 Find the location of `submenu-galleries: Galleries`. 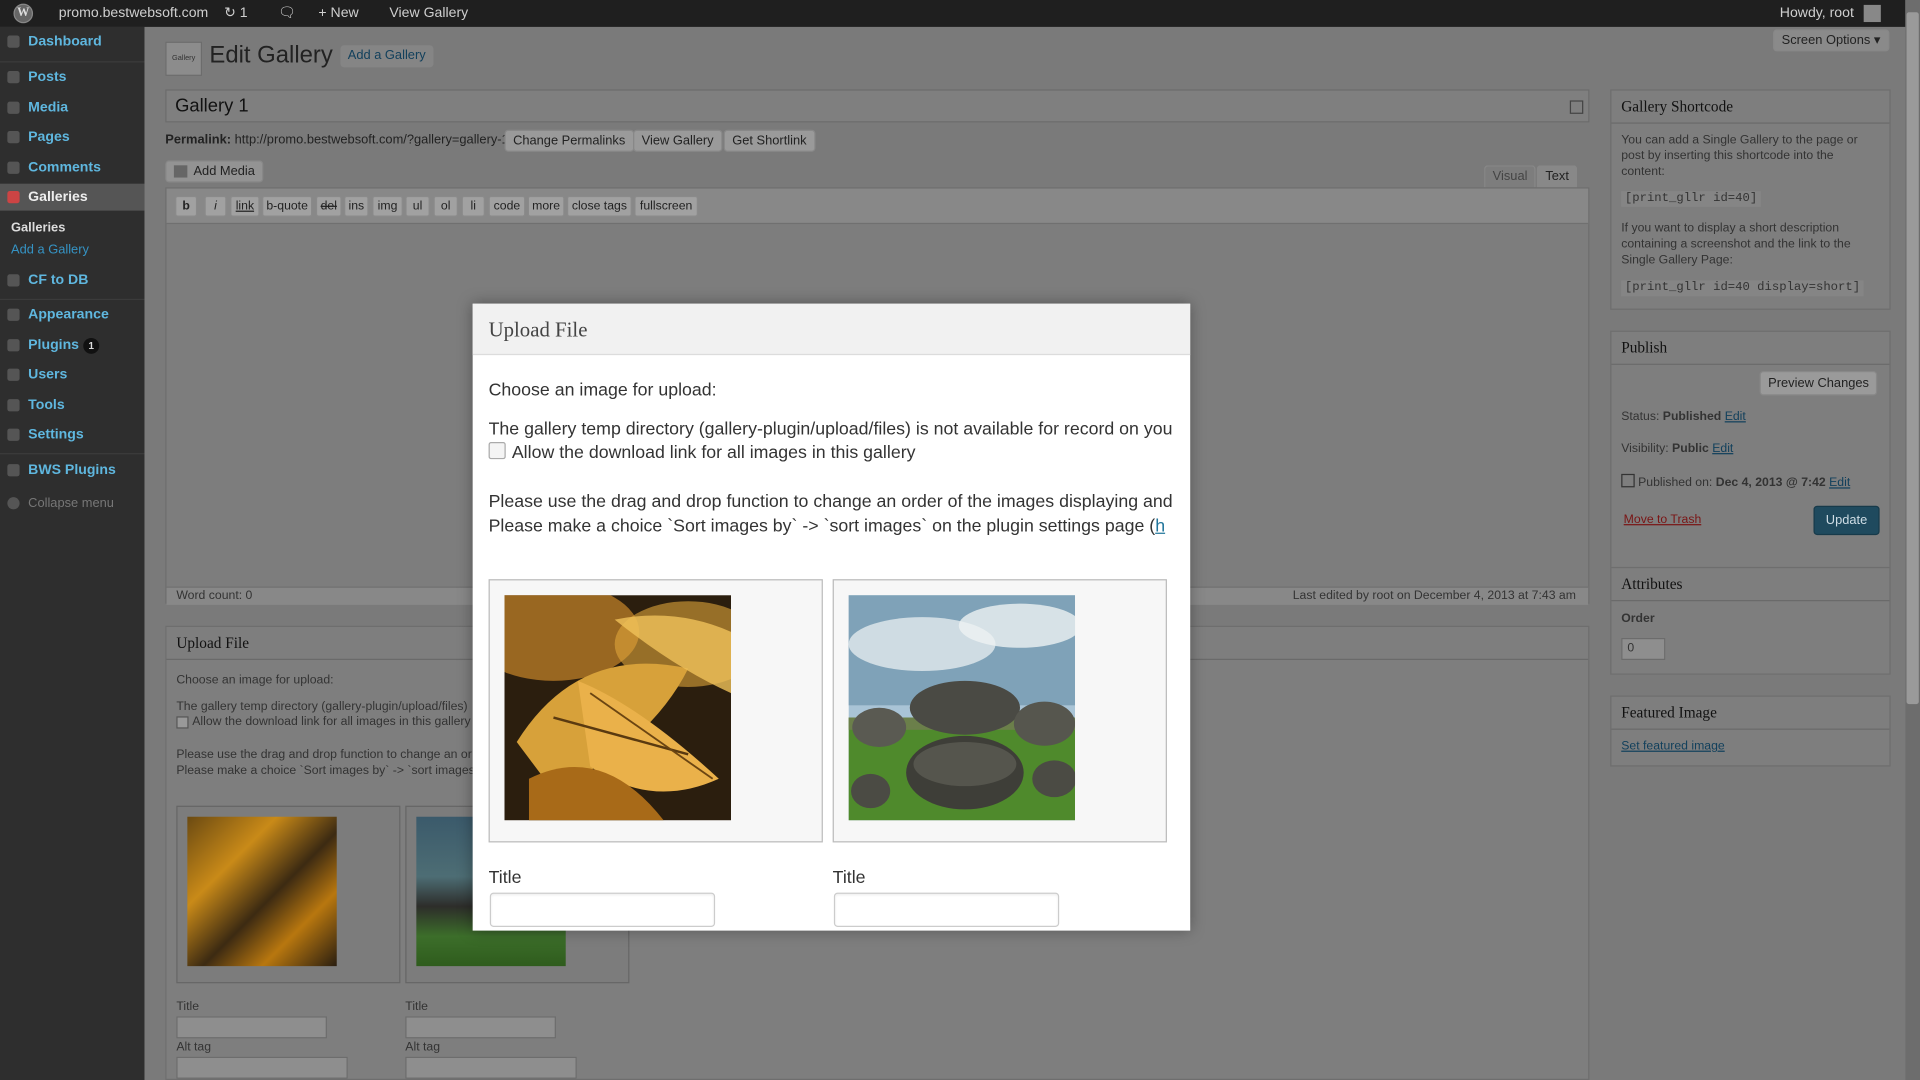

submenu-galleries: Galleries is located at coordinates (38, 227).